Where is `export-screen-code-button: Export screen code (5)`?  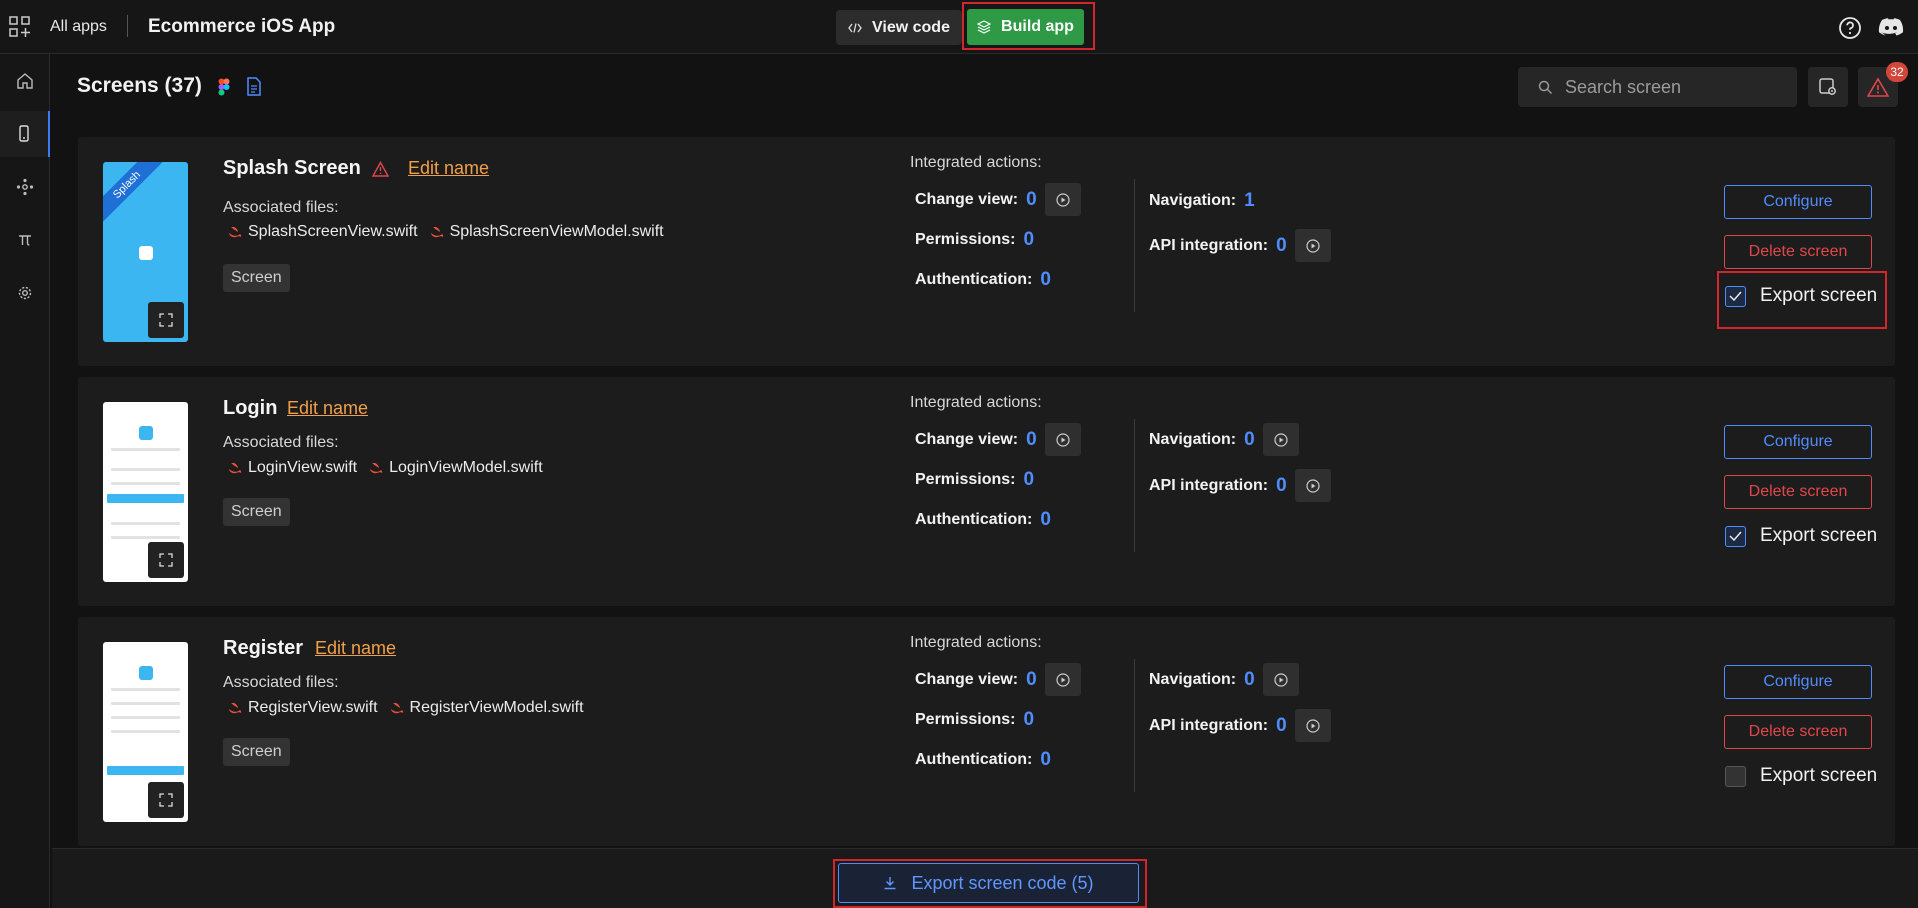
export-screen-code-button: Export screen code (5) is located at coordinates (988, 883).